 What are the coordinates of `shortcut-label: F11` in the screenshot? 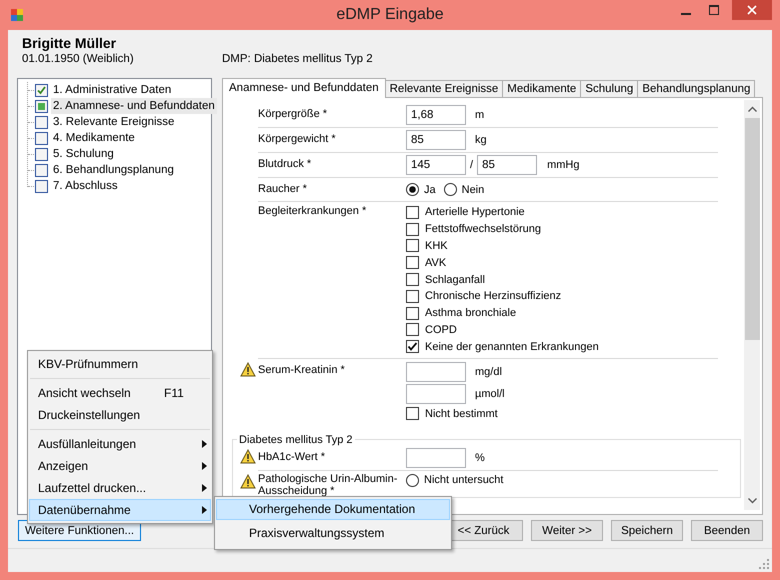 It's located at (174, 393).